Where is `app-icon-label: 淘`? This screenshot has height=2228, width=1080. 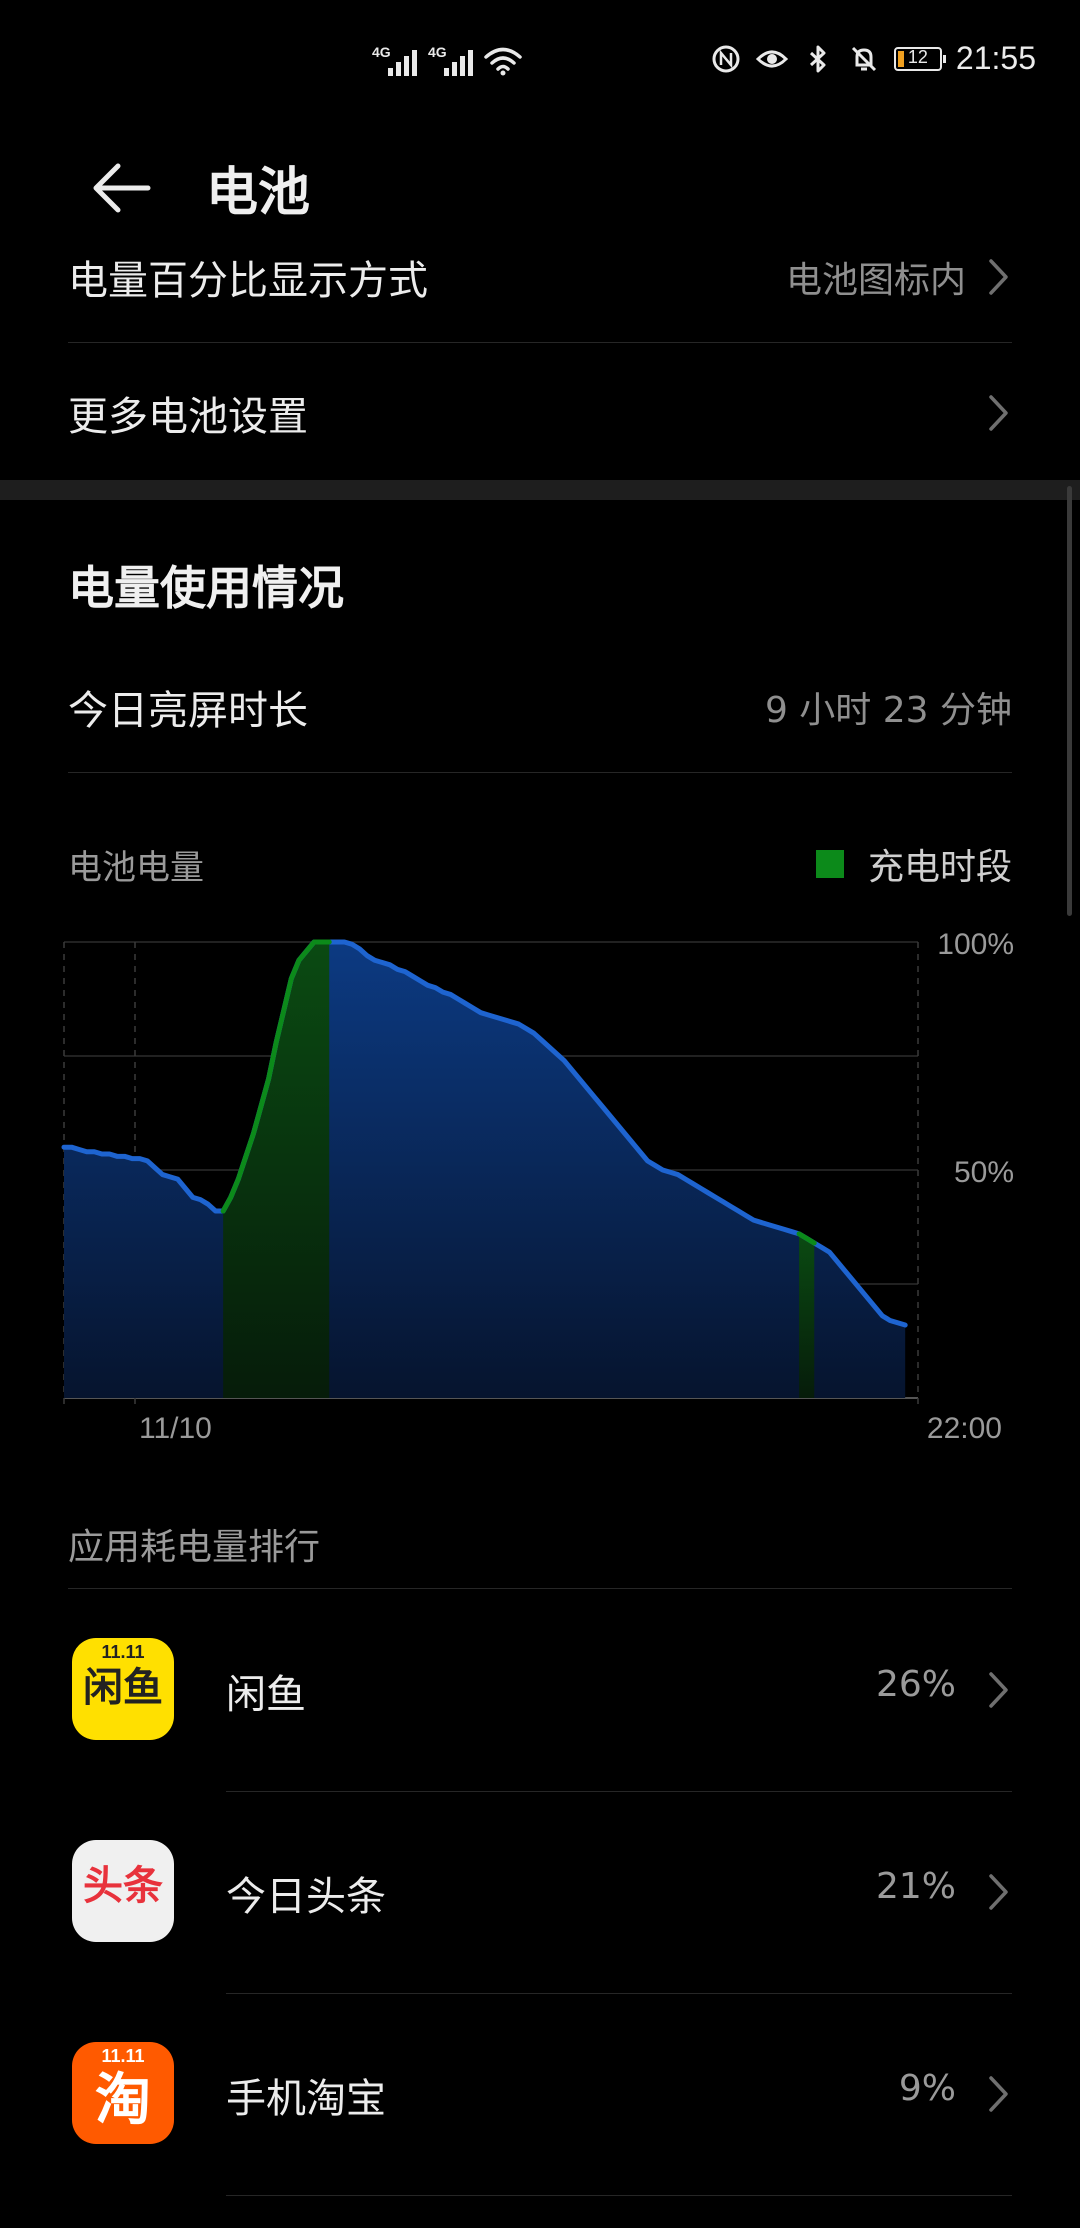 app-icon-label: 淘 is located at coordinates (123, 2100).